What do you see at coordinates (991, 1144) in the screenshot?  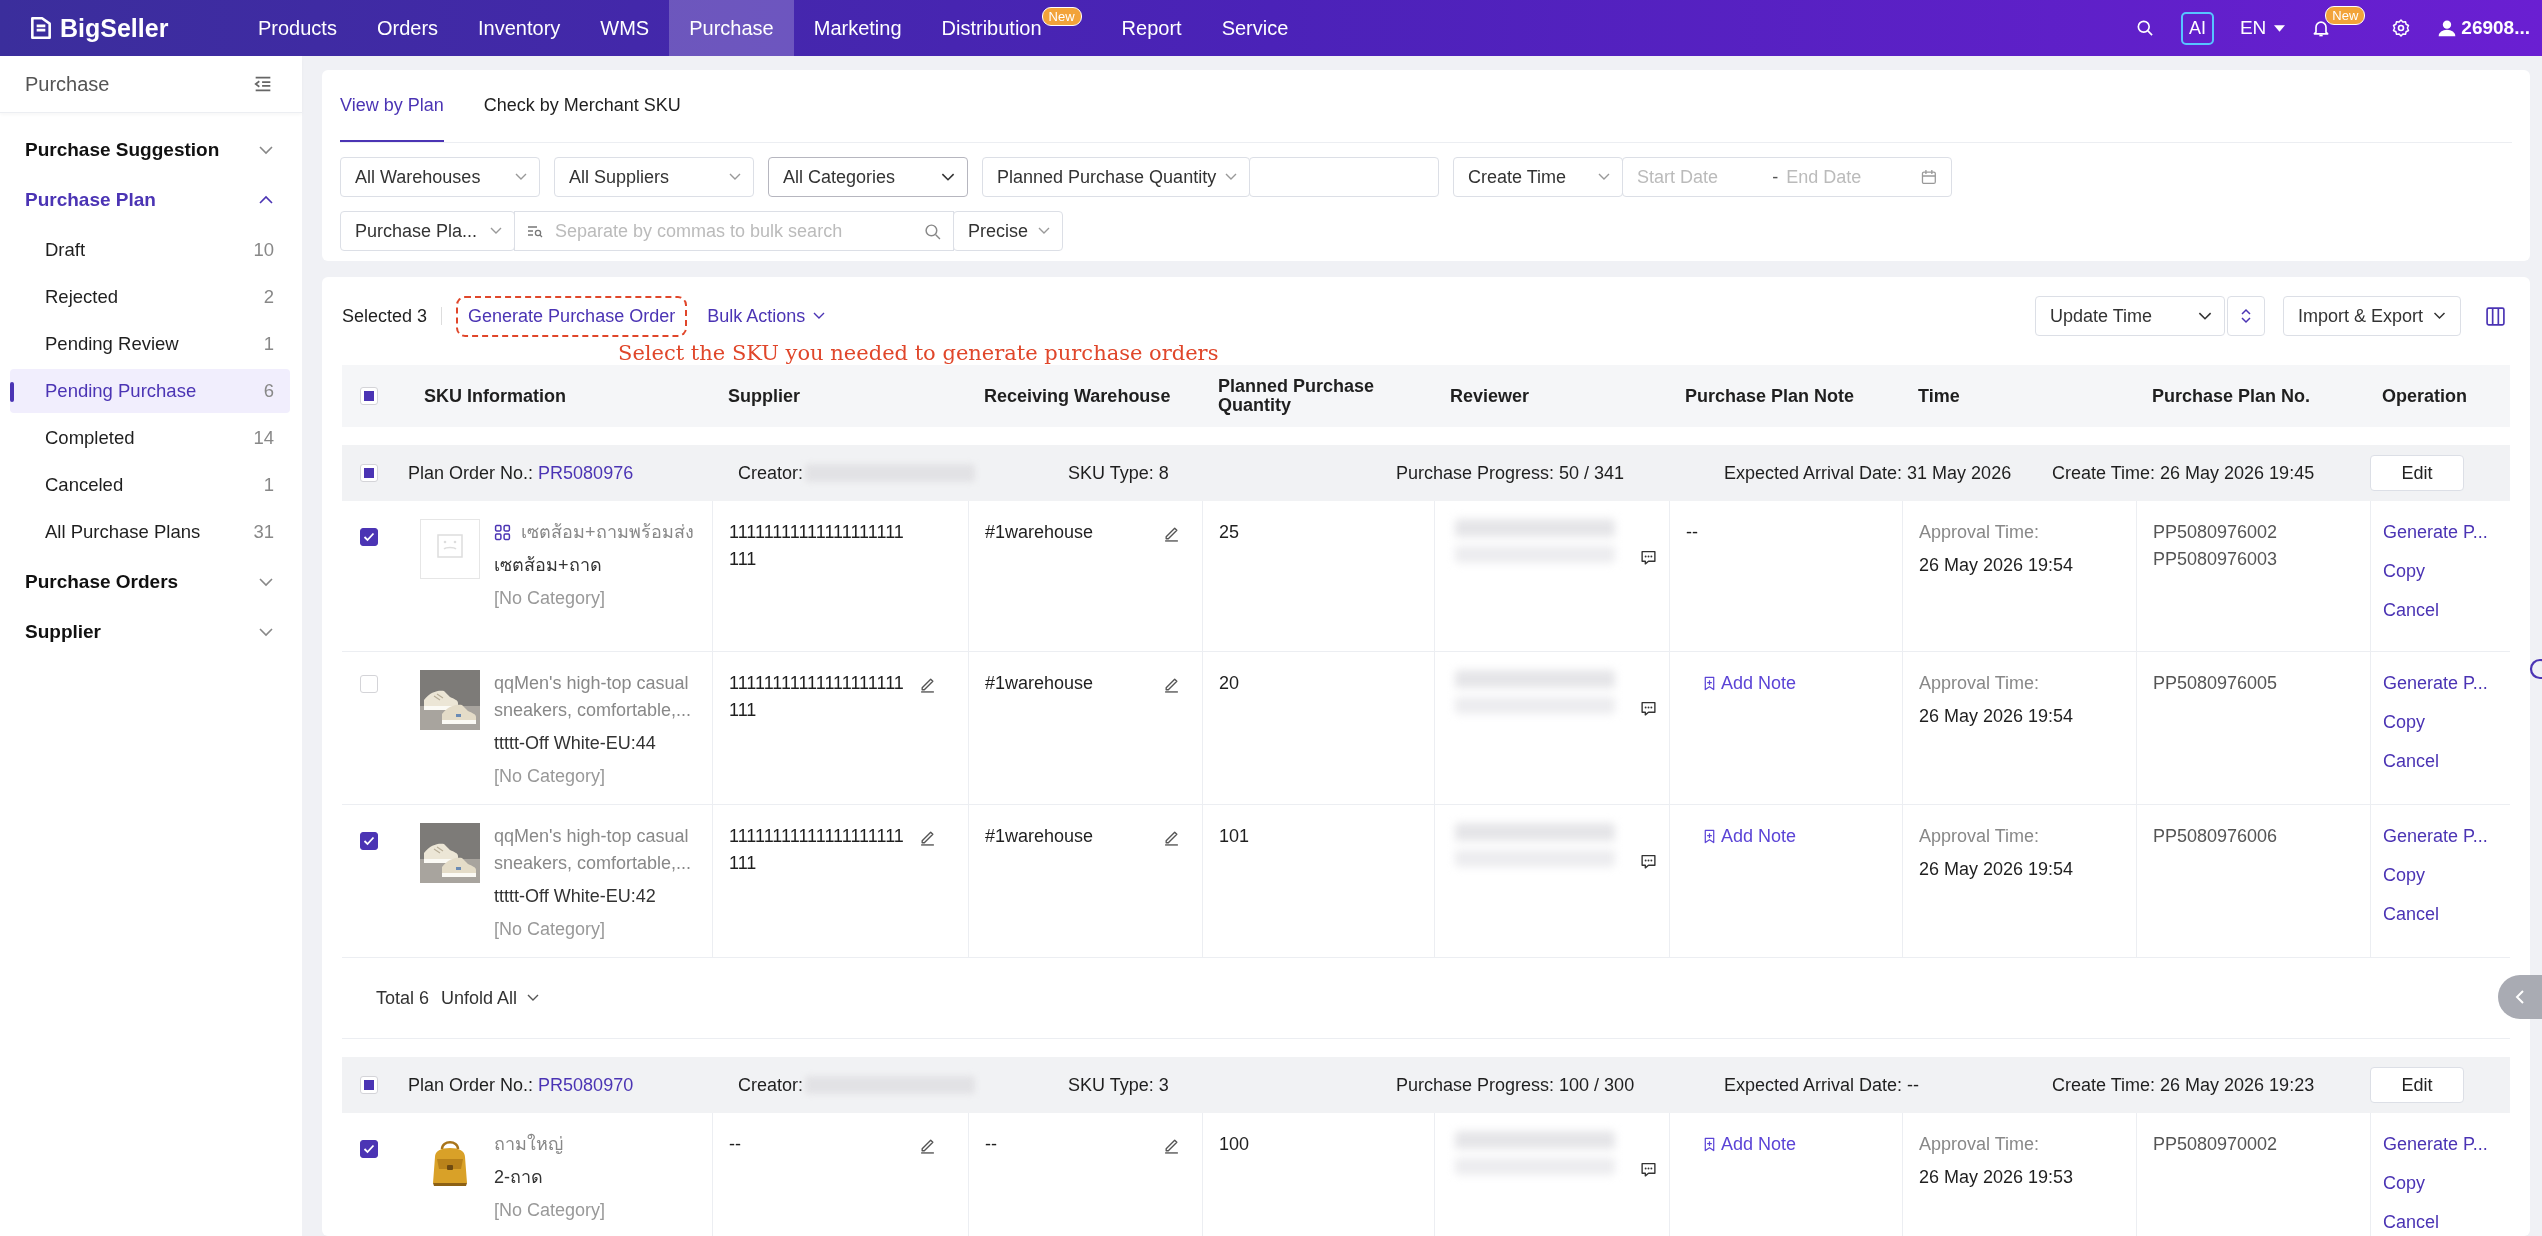 I see `warehouse-name: --` at bounding box center [991, 1144].